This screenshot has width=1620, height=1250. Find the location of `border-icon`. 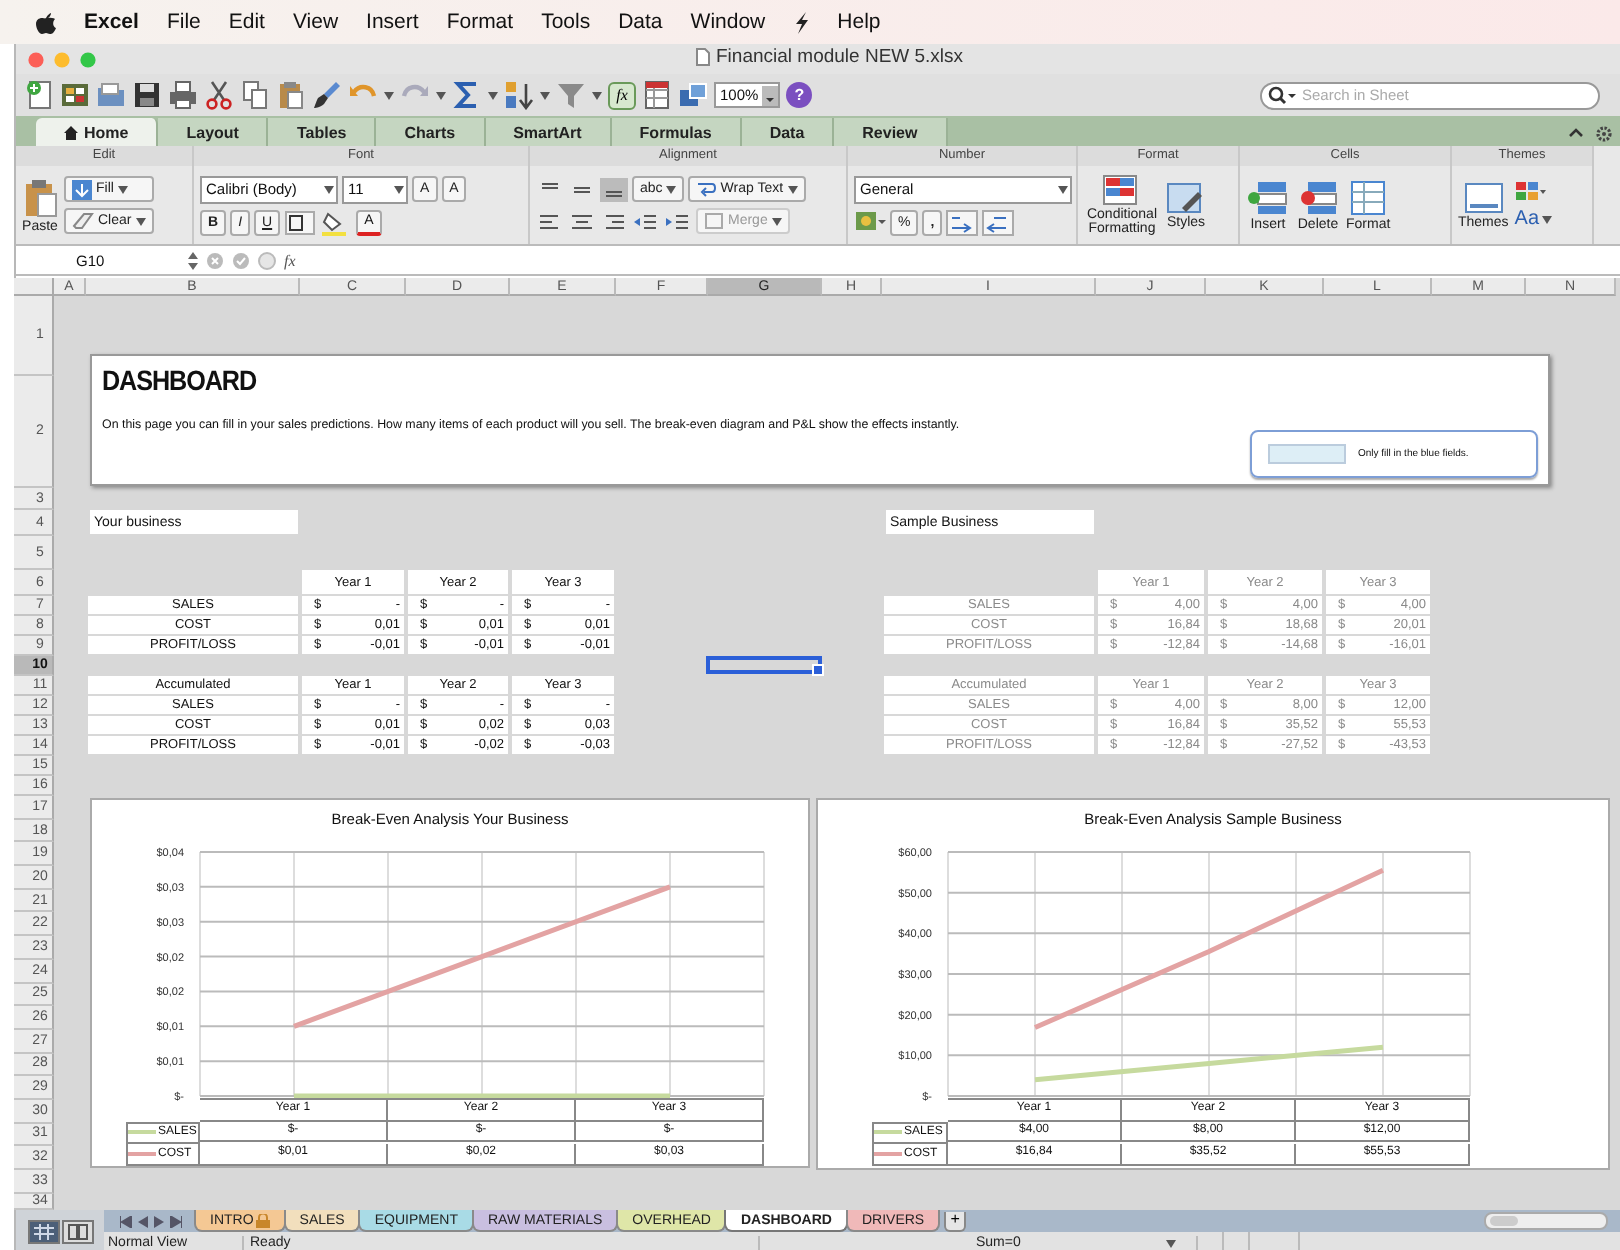

border-icon is located at coordinates (300, 222).